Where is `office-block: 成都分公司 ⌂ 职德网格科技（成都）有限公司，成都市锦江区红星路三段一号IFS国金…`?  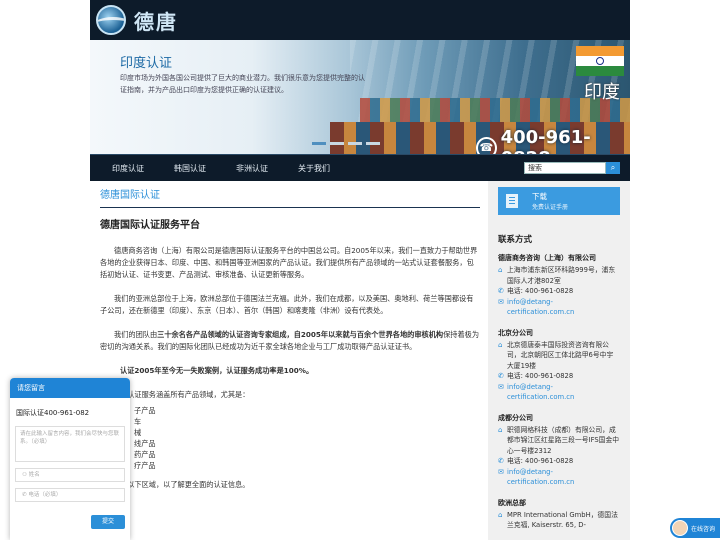
office-block: 成都分公司 ⌂ 职德网格科技（成都）有限公司，成都市锦江区红星路三段一号IFS国金… is located at coordinates (559, 450).